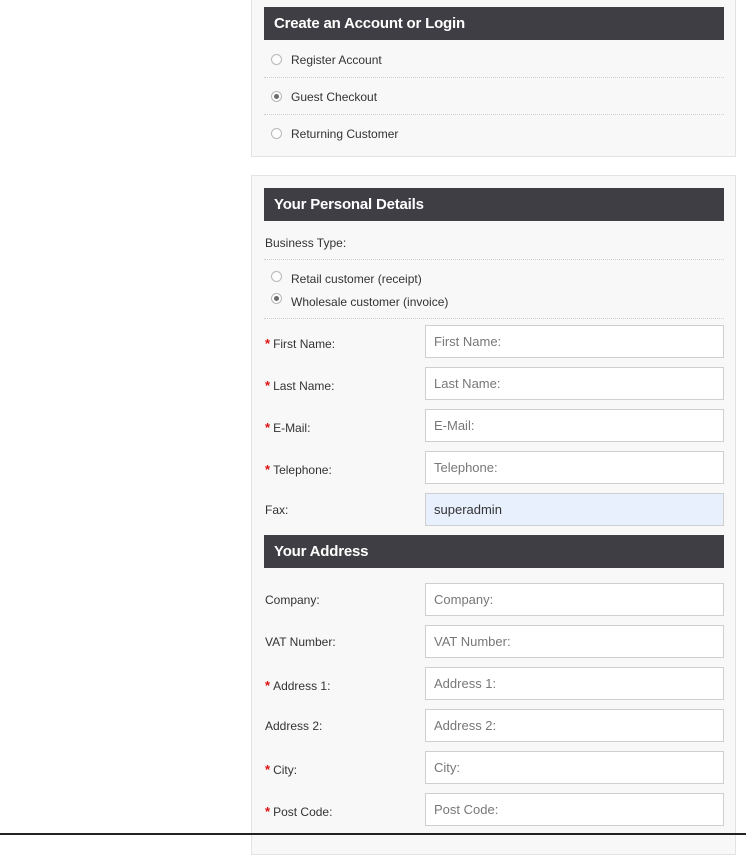  Describe the element at coordinates (336, 60) in the screenshot. I see `register-account-label: Register Account` at that location.